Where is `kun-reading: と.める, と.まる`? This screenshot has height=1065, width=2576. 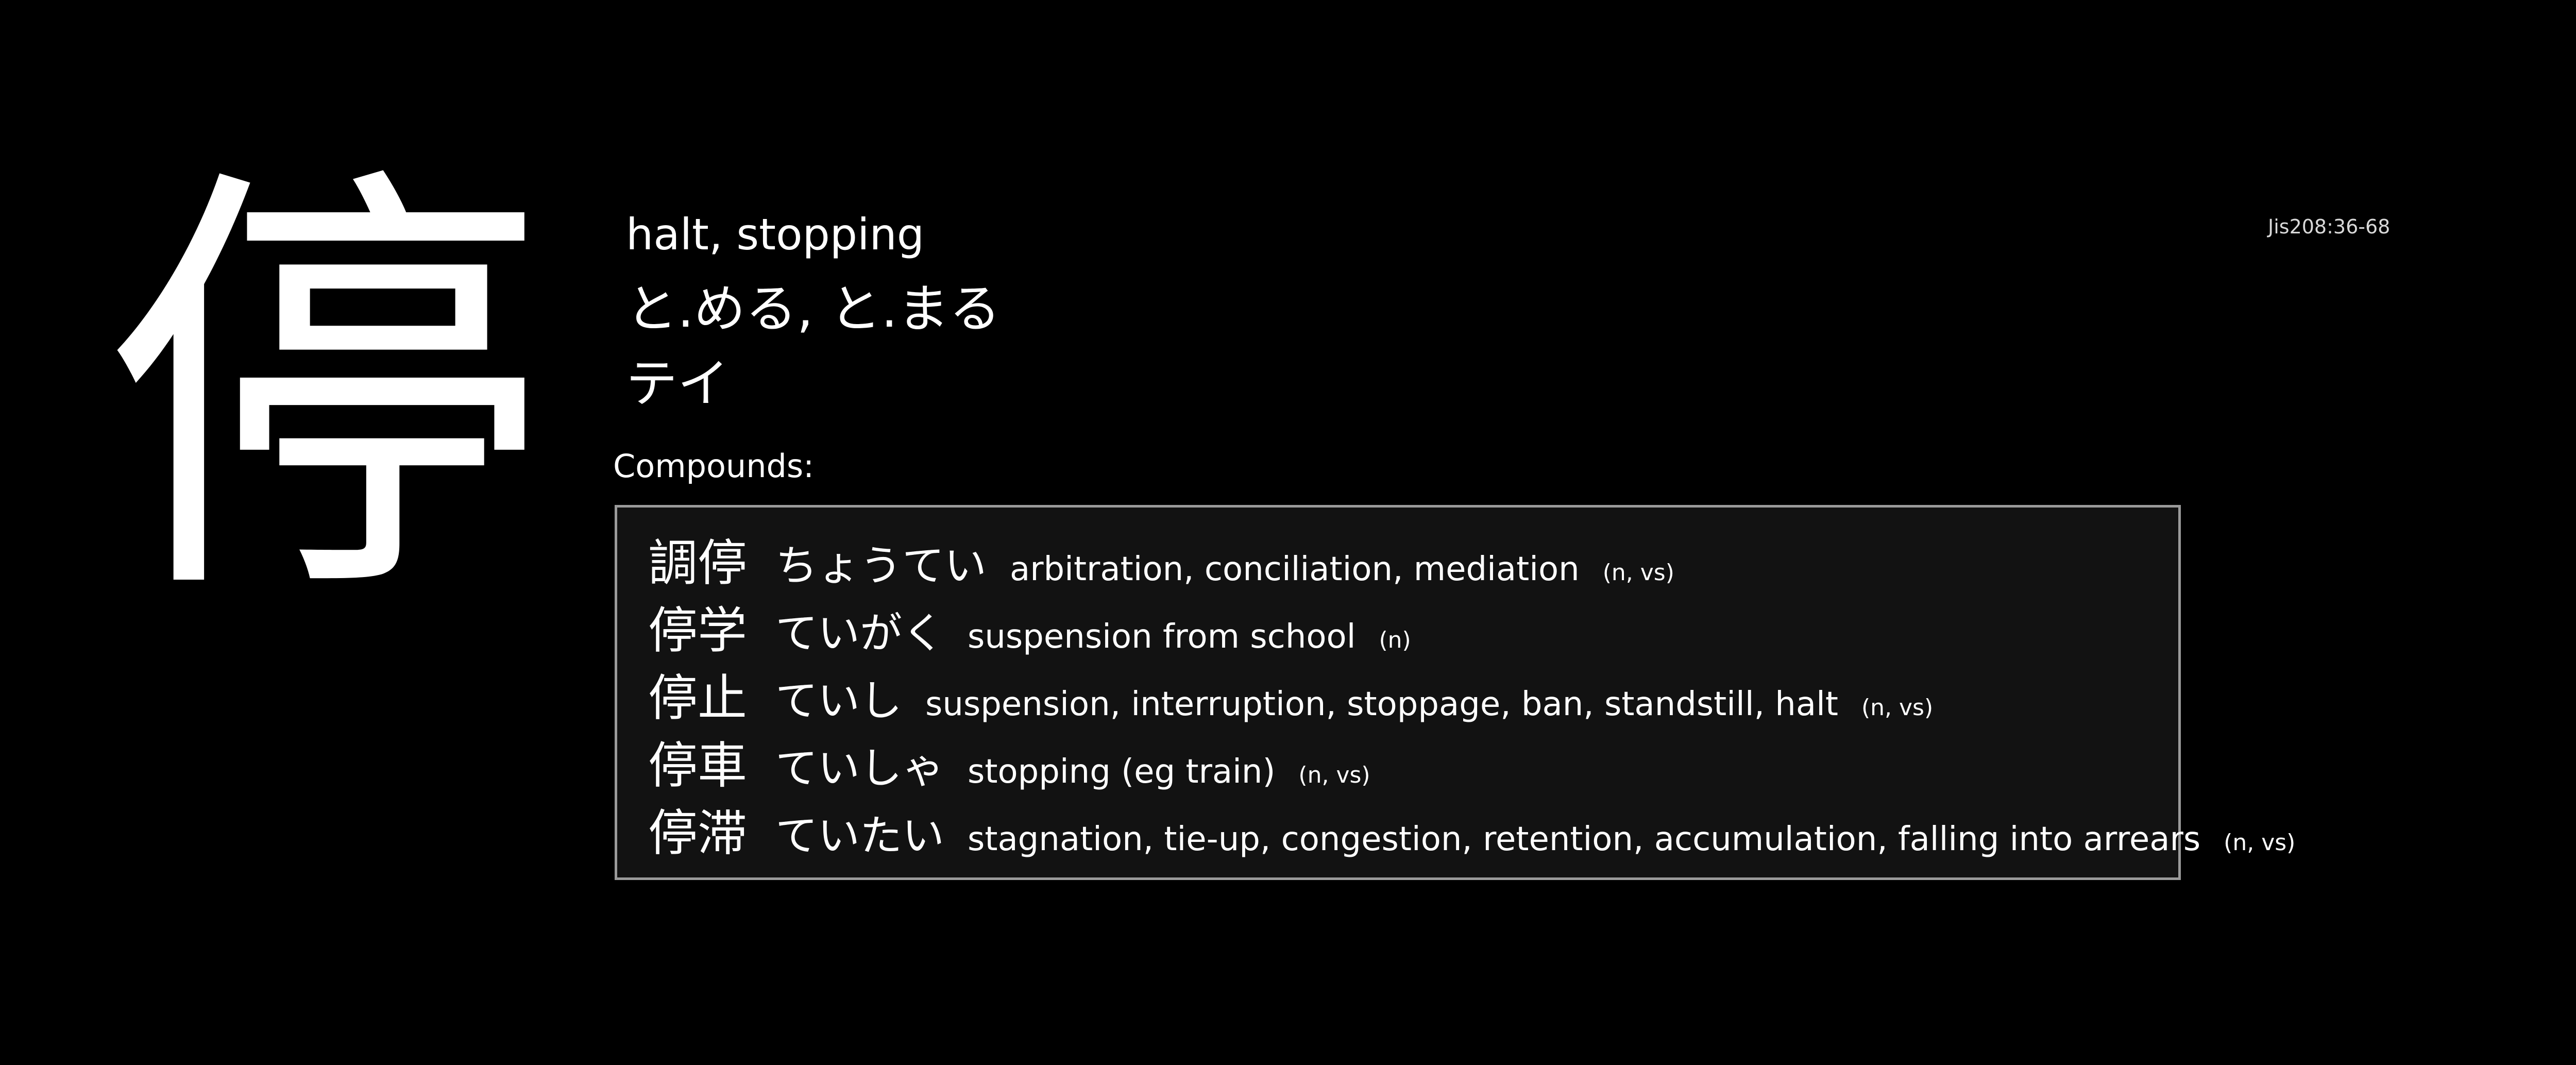
kun-reading: と.める, と.まる is located at coordinates (813, 309).